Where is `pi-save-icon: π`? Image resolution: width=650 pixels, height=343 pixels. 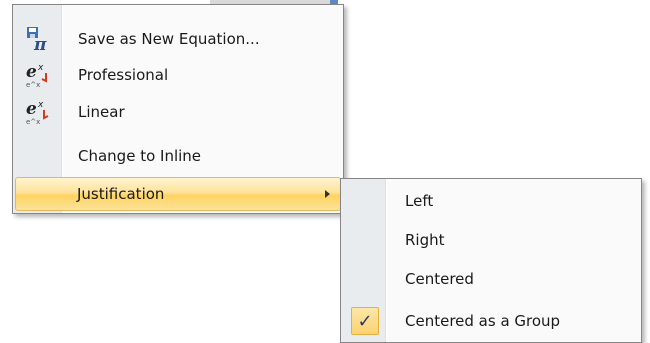 pi-save-icon: π is located at coordinates (37, 40).